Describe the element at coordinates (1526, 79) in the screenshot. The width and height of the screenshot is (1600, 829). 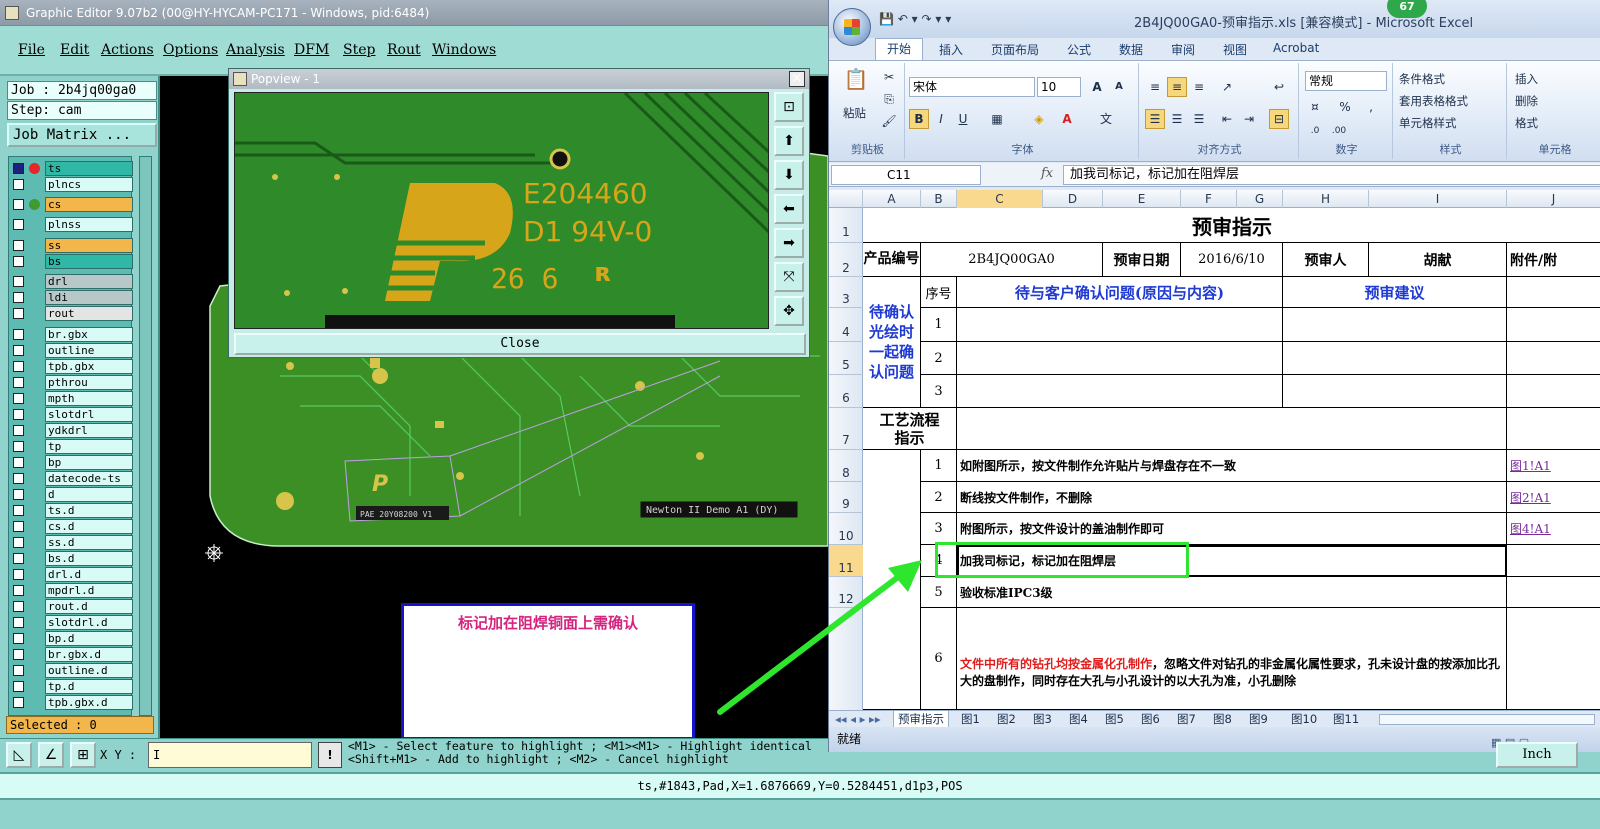
I see `insert-cells-button: 插入` at that location.